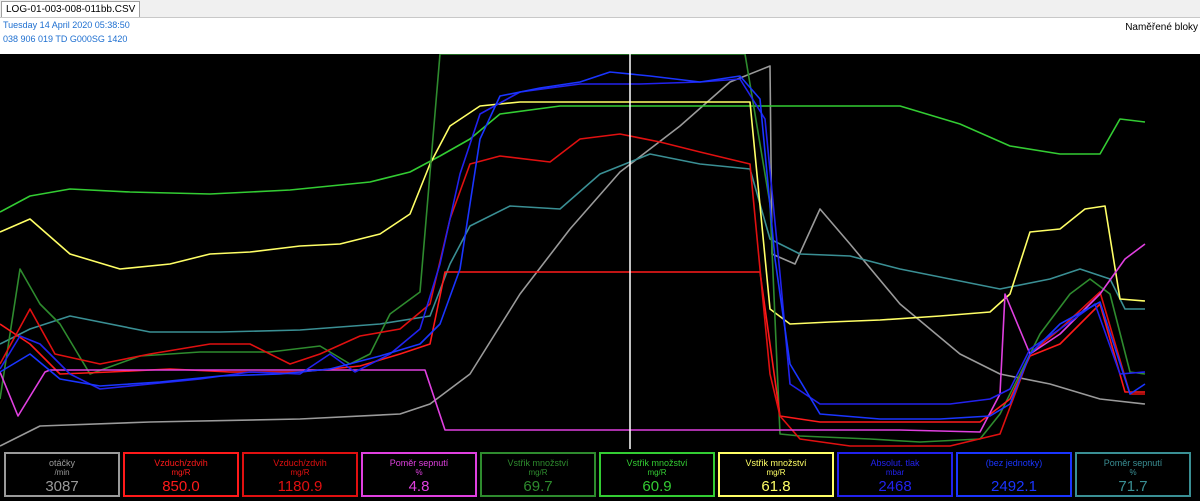 The width and height of the screenshot is (1200, 501). I want to click on tab-bar: LOG-01-003-008-011bb.CSV, so click(600, 9).